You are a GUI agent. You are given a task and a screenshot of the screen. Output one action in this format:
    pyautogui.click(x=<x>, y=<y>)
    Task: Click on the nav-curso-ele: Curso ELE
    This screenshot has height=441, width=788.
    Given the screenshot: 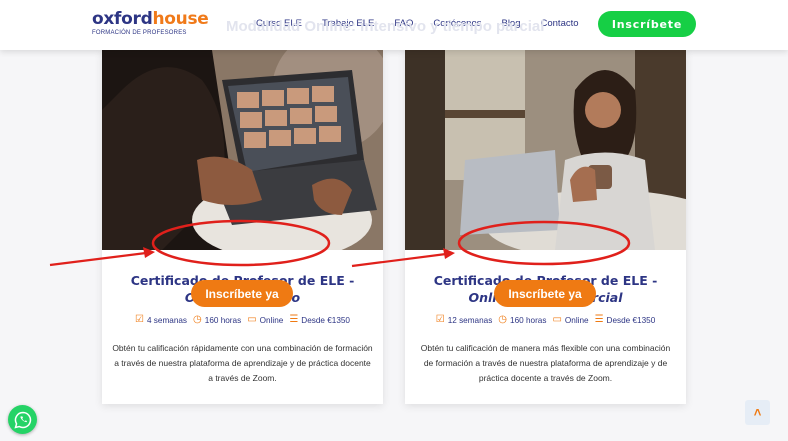 What is the action you would take?
    pyautogui.click(x=279, y=23)
    